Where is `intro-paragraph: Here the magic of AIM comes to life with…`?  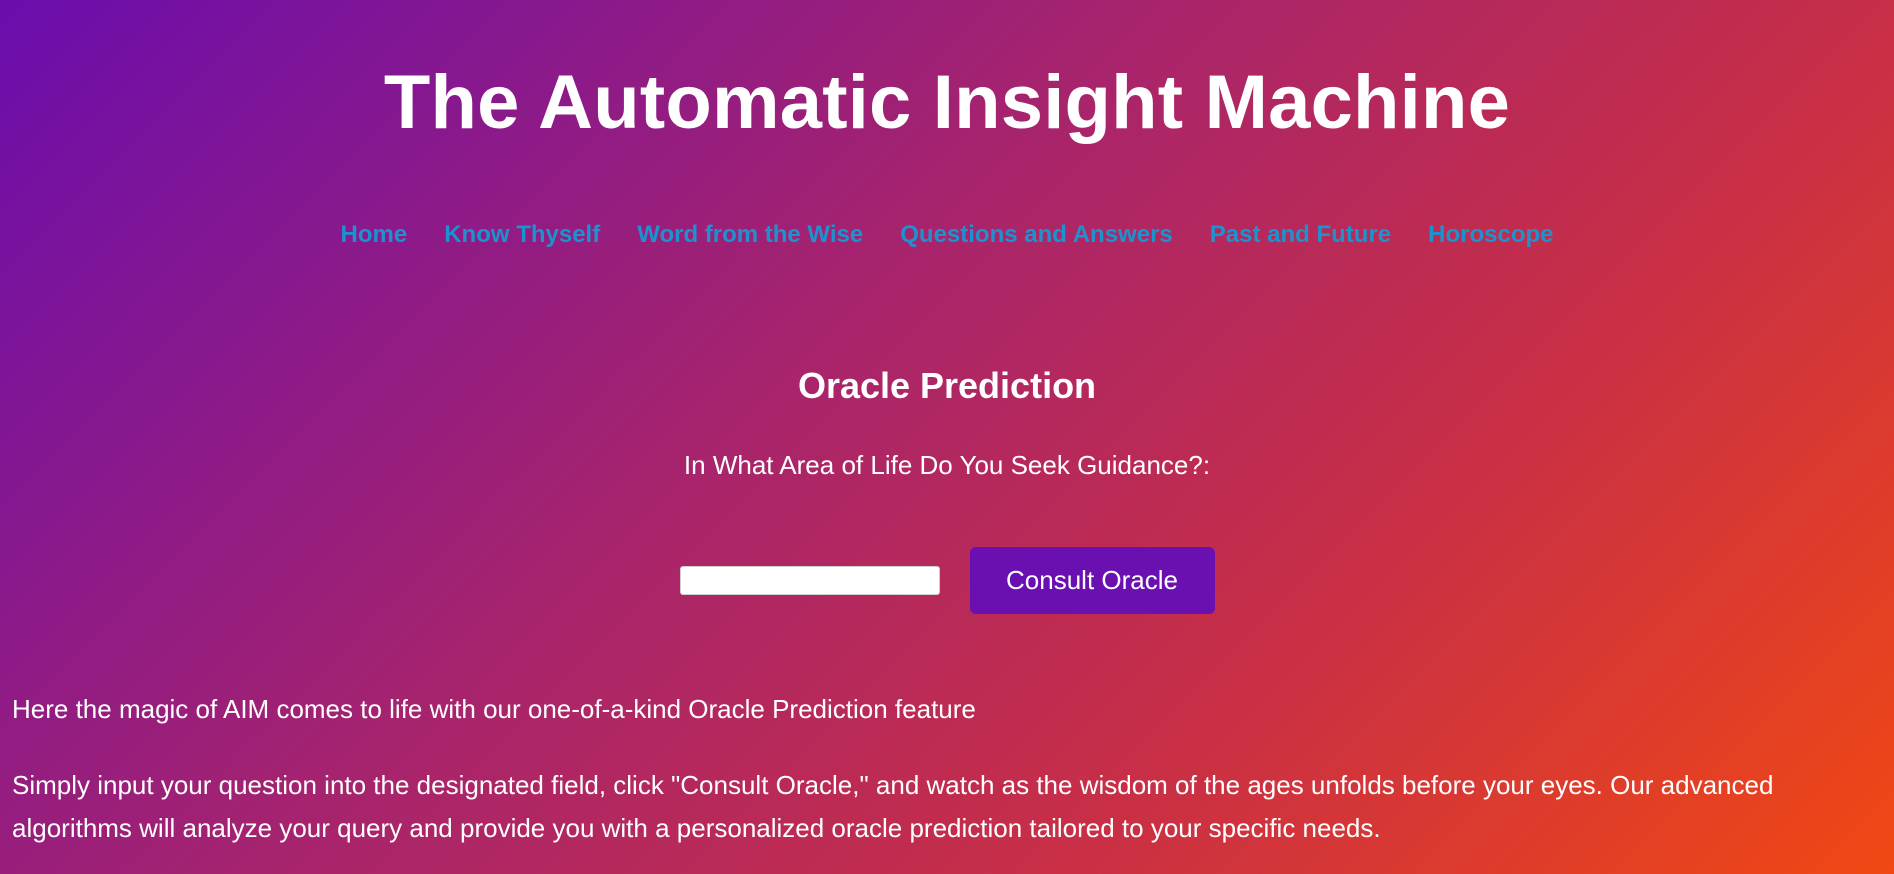
intro-paragraph: Here the magic of AIM comes to life with… is located at coordinates (494, 709).